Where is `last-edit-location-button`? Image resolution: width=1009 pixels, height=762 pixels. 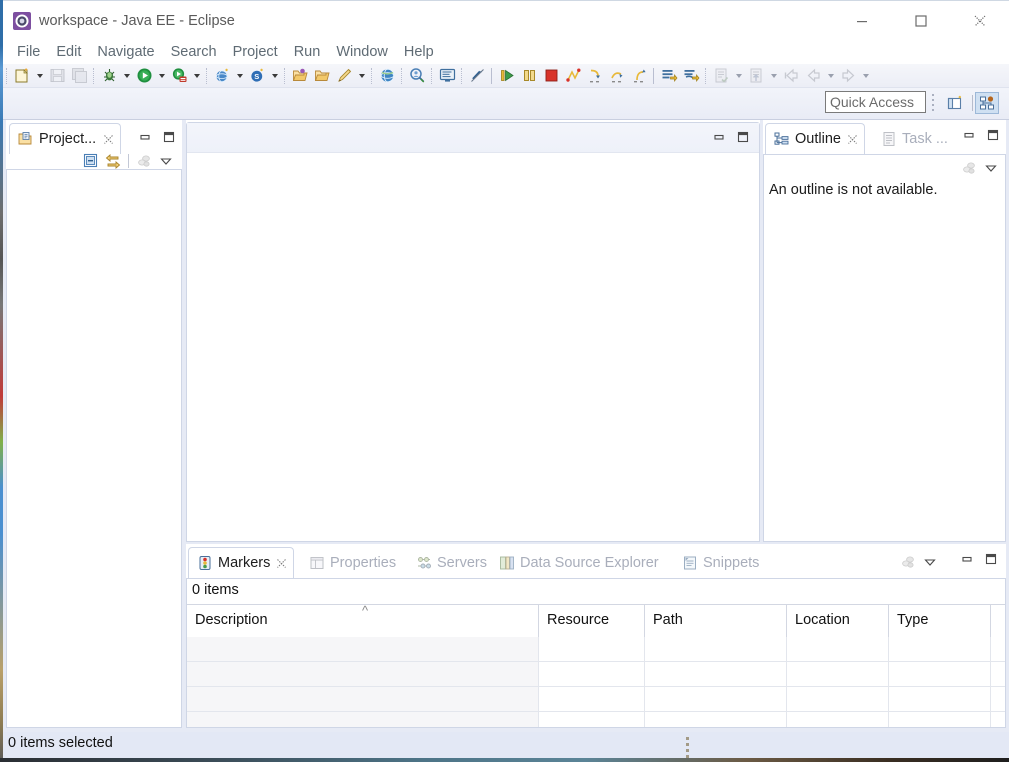 last-edit-location-button is located at coordinates (721, 76).